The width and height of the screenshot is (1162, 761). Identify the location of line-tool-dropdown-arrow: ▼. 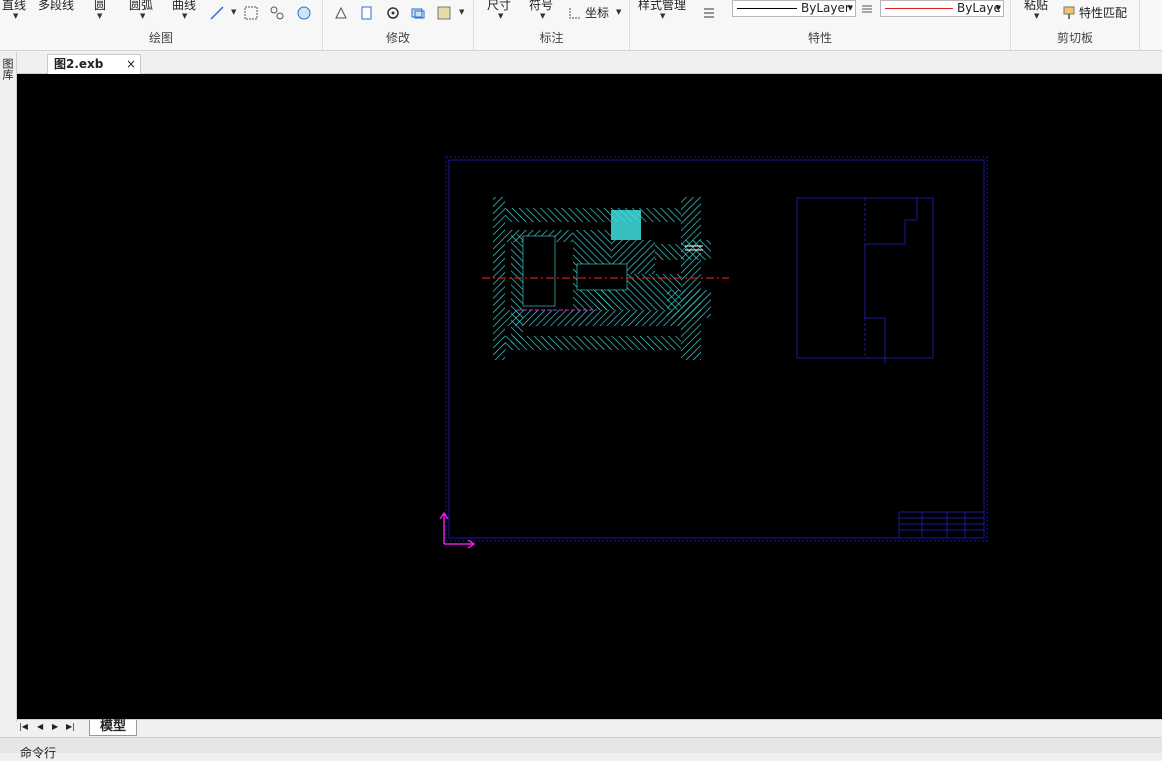
(233, 12).